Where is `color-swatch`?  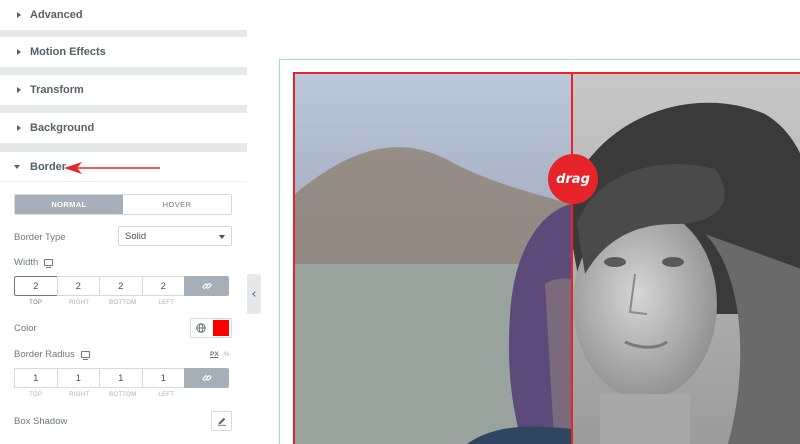
color-swatch is located at coordinates (221, 328).